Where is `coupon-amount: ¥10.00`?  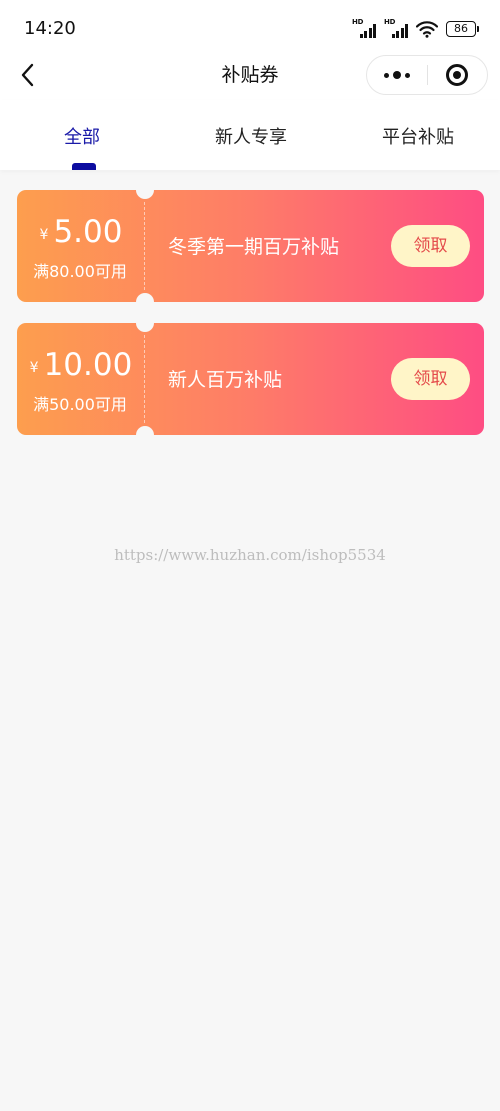 coupon-amount: ¥10.00 is located at coordinates (81, 365).